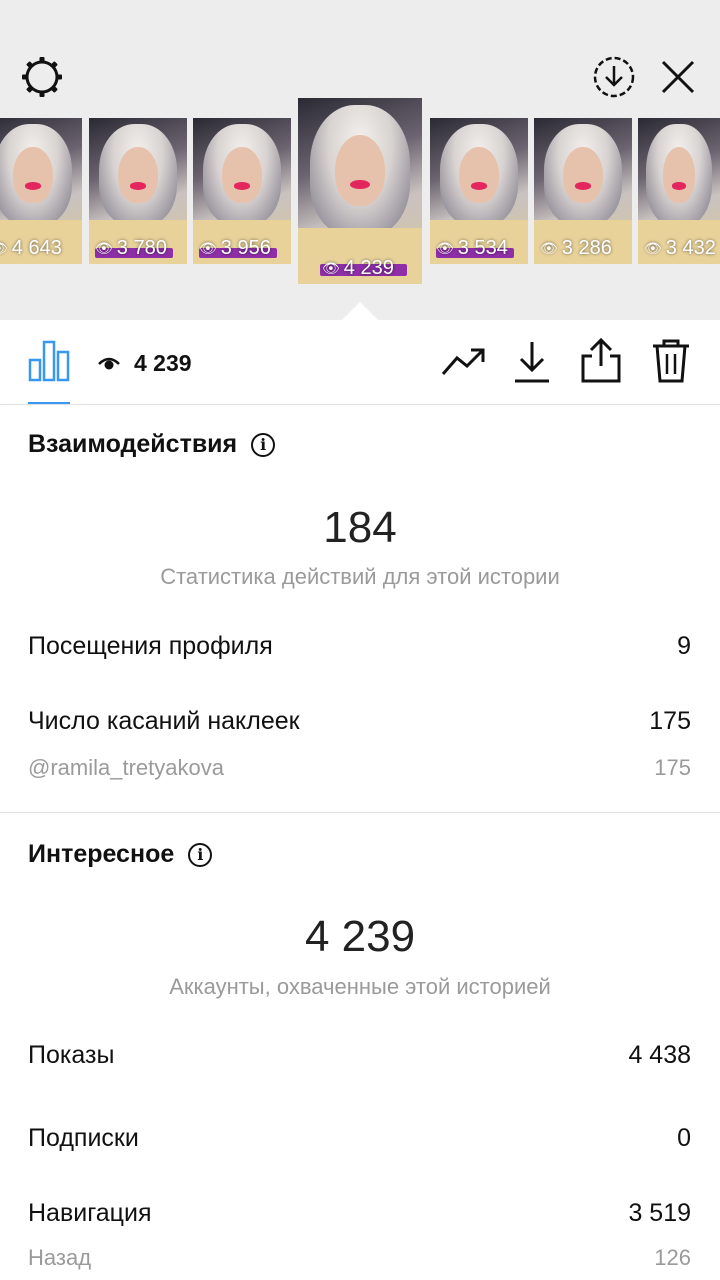  What do you see at coordinates (41, 191) in the screenshot?
I see `story-thumbnail: 👁4 643` at bounding box center [41, 191].